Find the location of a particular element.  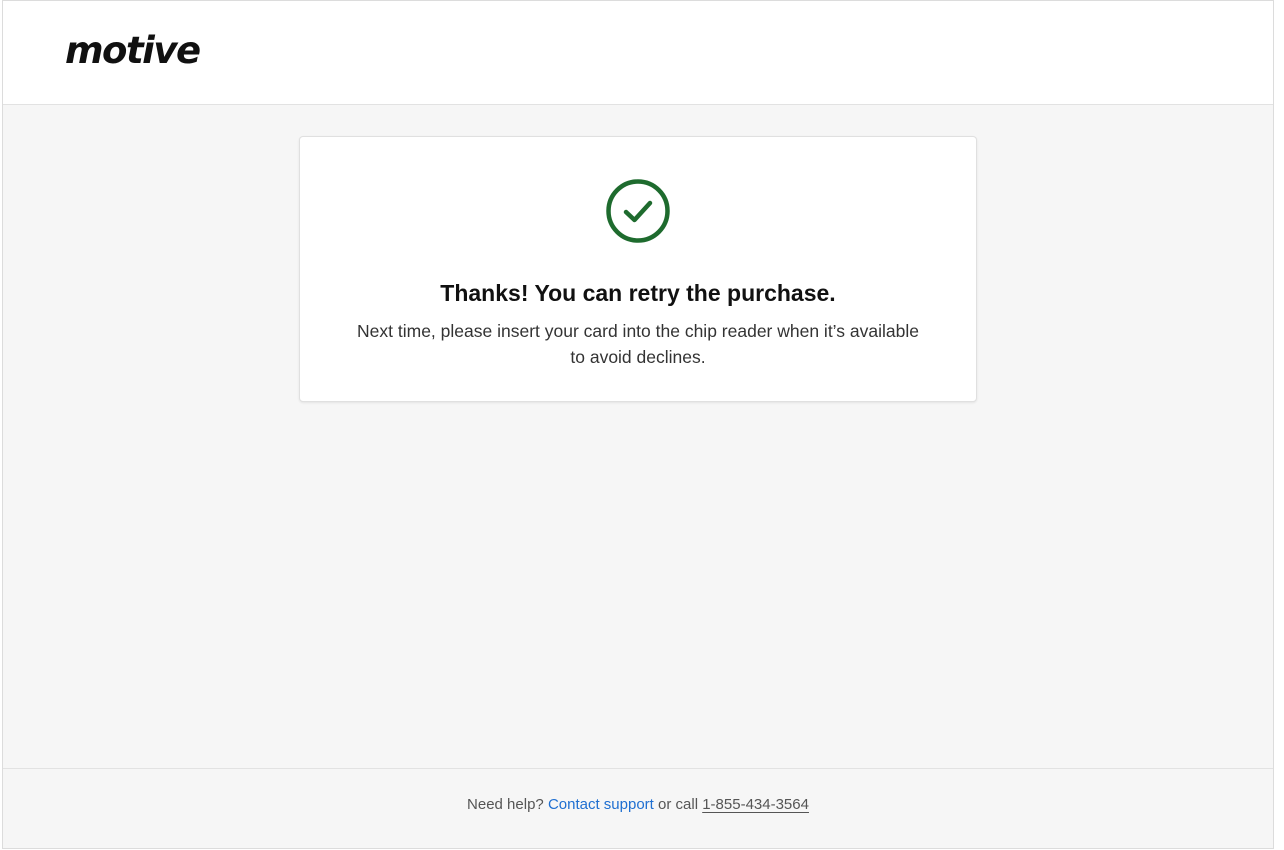

phone-link: 1-855-434-3564 is located at coordinates (755, 804).